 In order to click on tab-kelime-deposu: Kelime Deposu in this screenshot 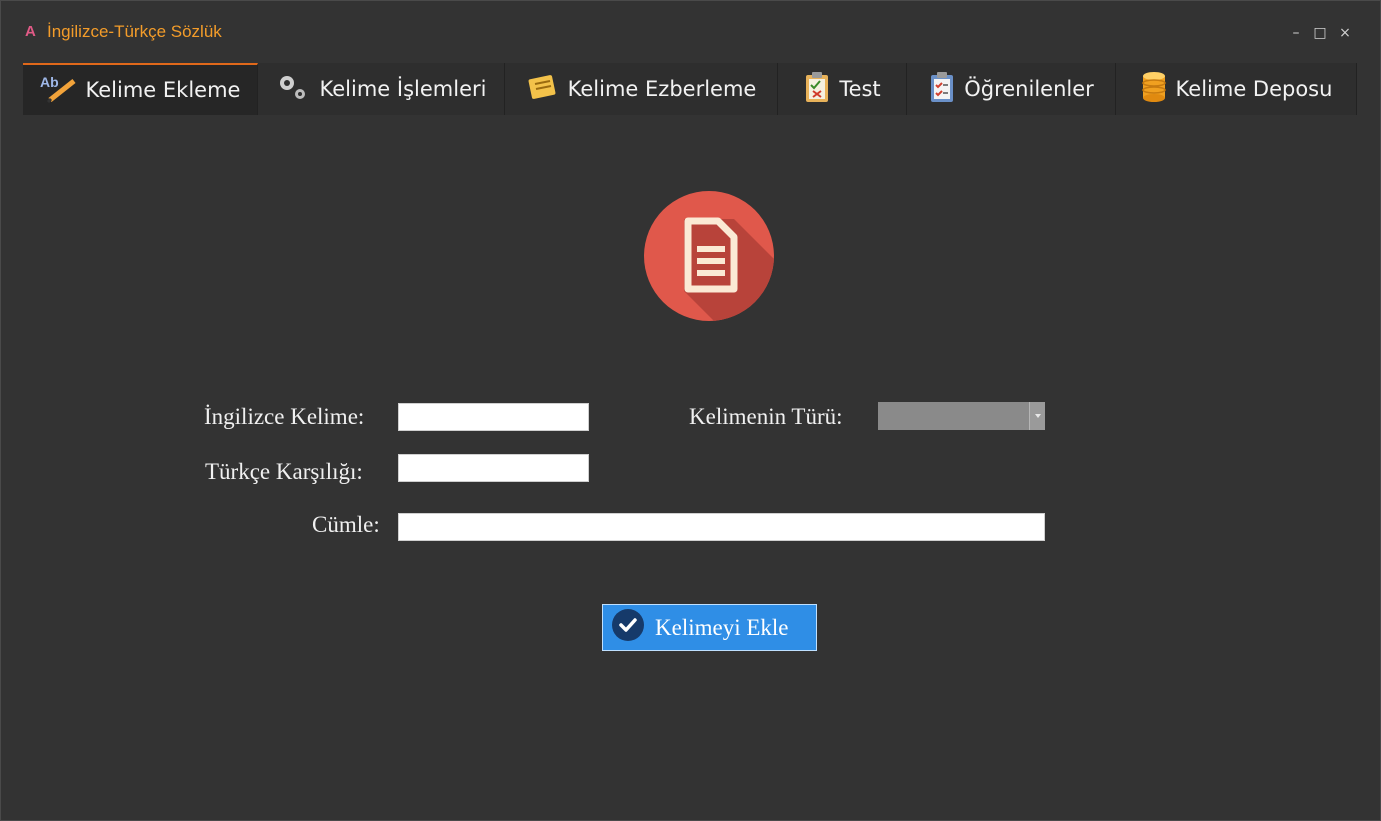, I will do `click(1236, 89)`.